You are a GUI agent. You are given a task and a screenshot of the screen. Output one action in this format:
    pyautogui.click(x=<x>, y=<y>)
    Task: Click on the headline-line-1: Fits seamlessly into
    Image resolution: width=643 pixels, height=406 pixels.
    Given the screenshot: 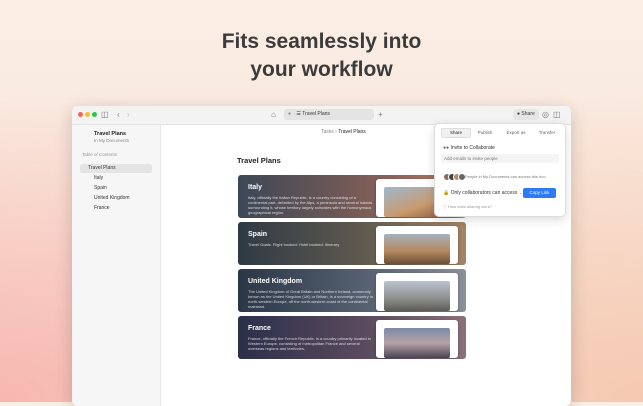 What is the action you would take?
    pyautogui.click(x=321, y=41)
    